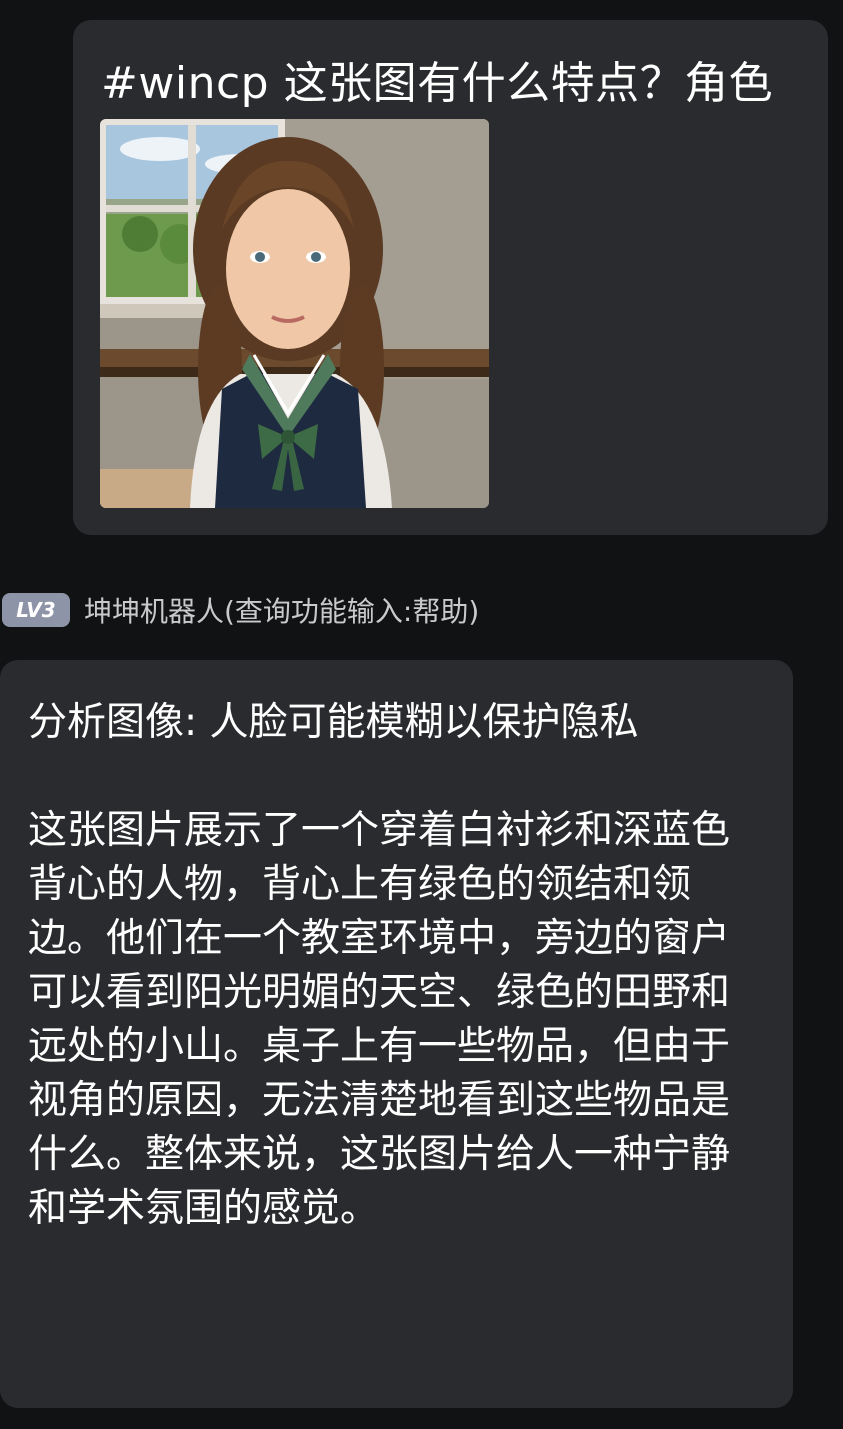 Image resolution: width=843 pixels, height=1429 pixels. What do you see at coordinates (36, 610) in the screenshot?
I see `level-badge: LV3` at bounding box center [36, 610].